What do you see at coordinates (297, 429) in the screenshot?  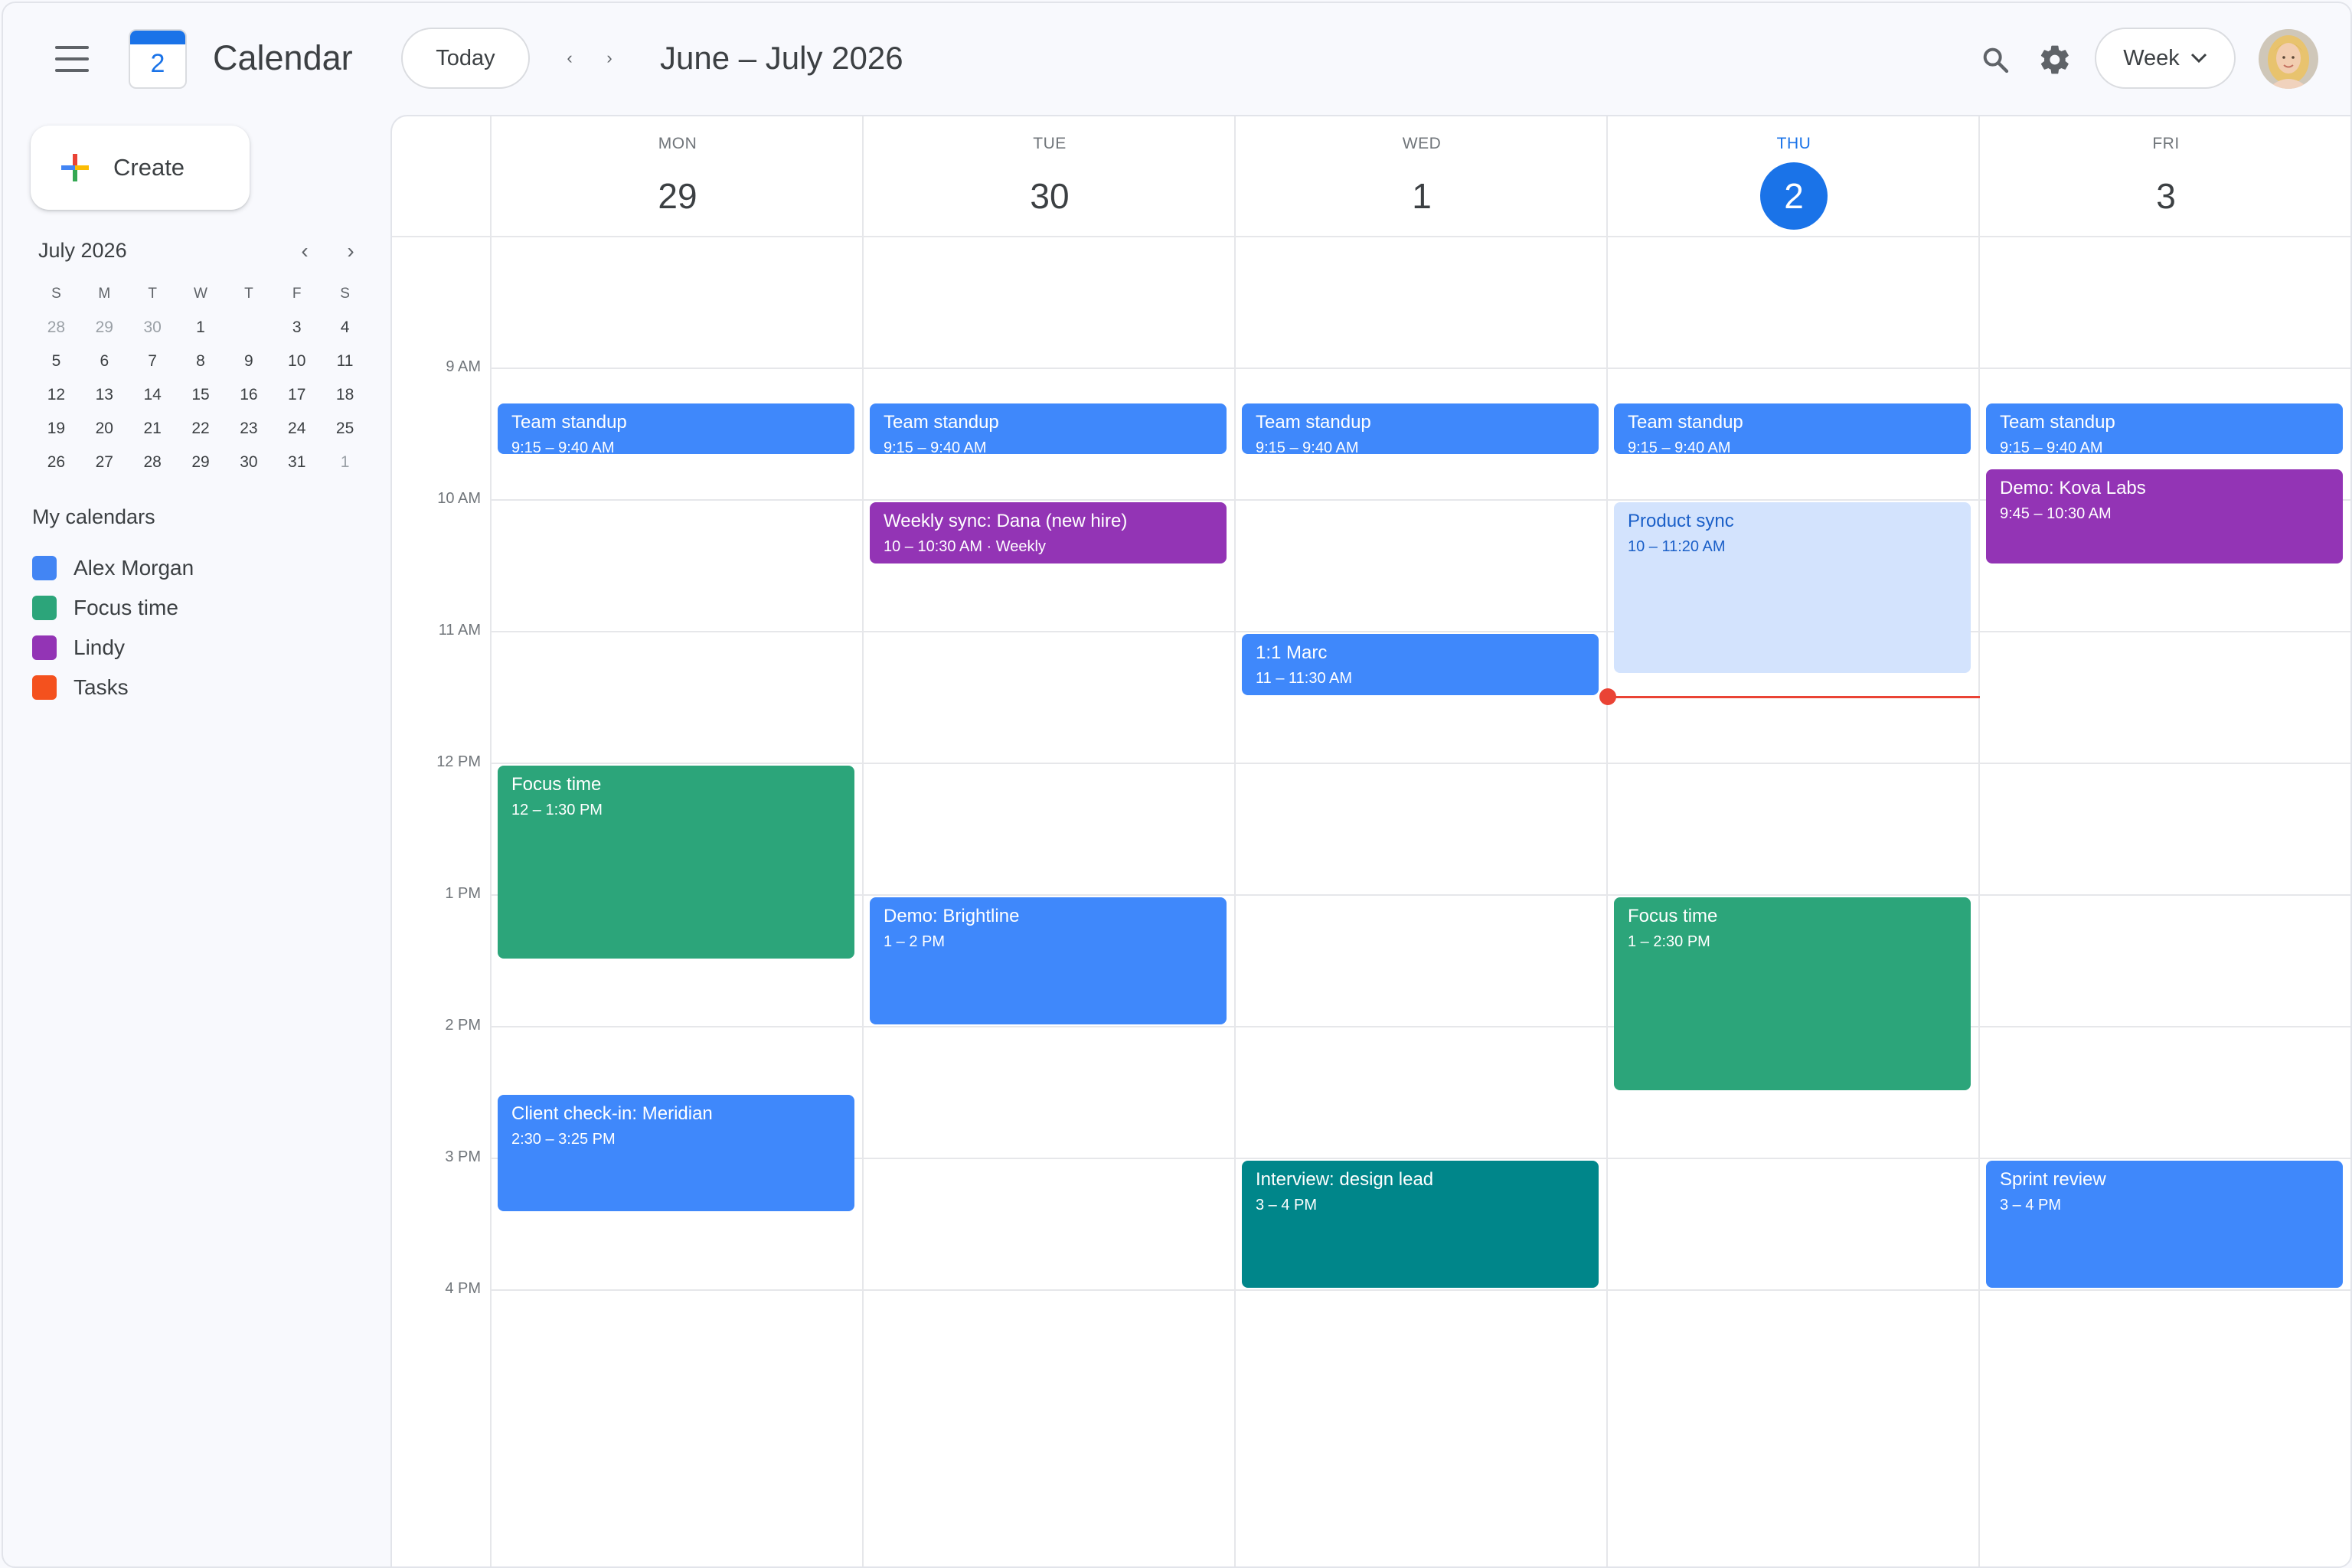 I see `mini-day: 24` at bounding box center [297, 429].